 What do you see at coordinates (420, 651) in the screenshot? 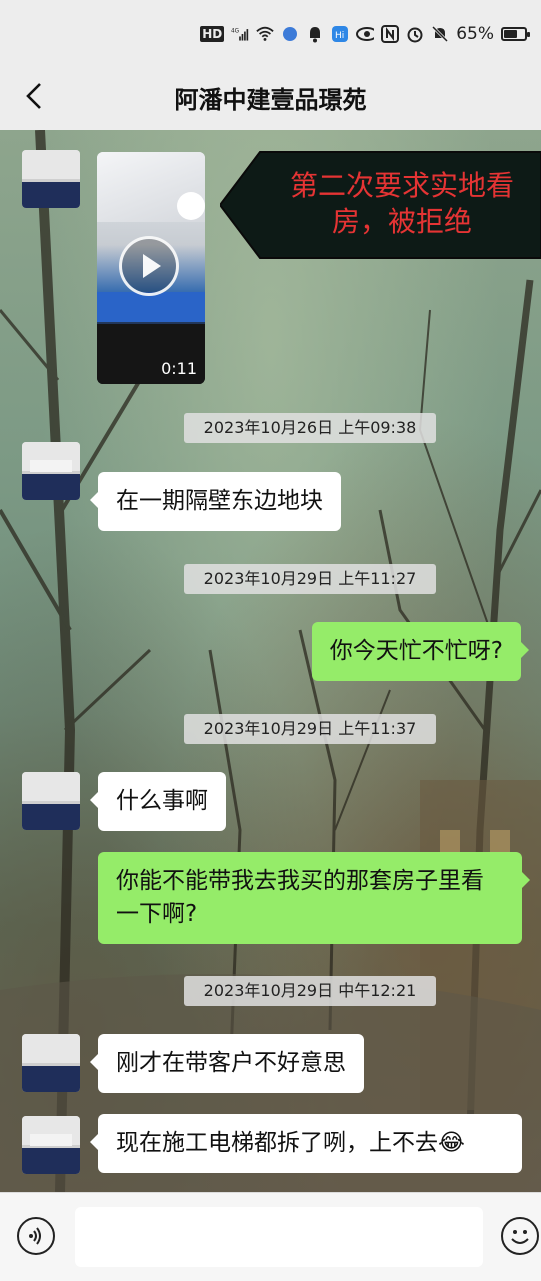
I see `outgoing-message: 你今天忙不忙呀?` at bounding box center [420, 651].